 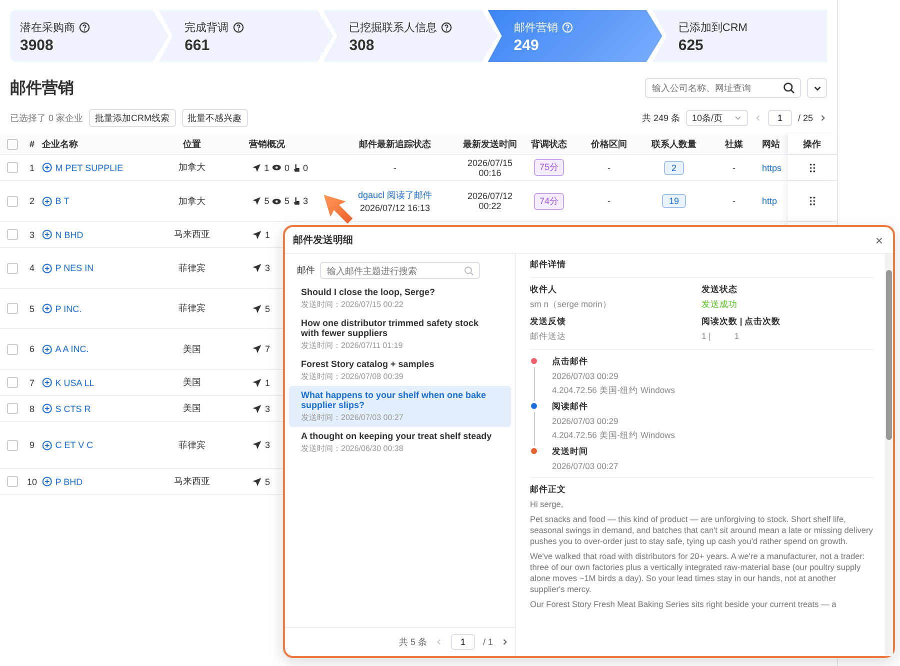 What do you see at coordinates (106, 268) in the screenshot?
I see `company-link: P NES IN` at bounding box center [106, 268].